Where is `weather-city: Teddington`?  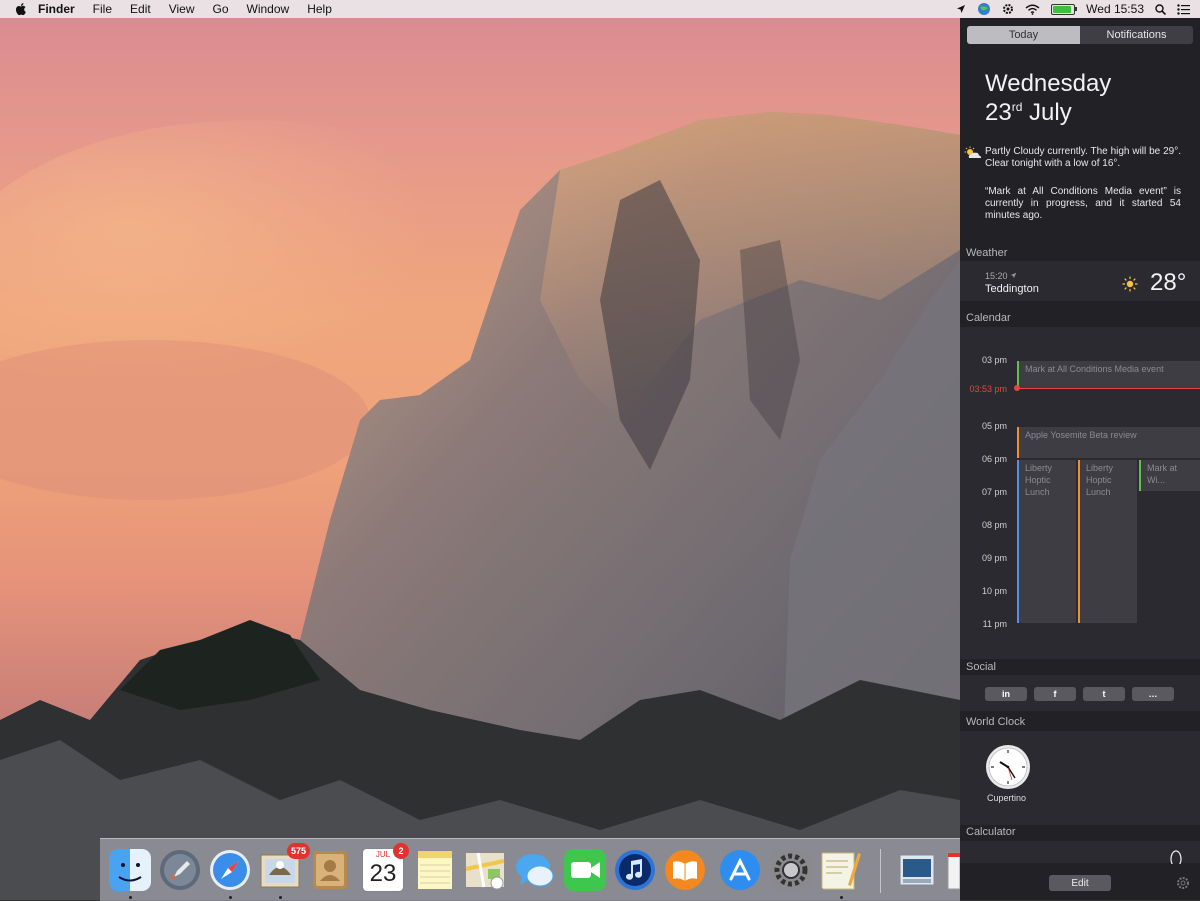
weather-city: Teddington is located at coordinates (1012, 289).